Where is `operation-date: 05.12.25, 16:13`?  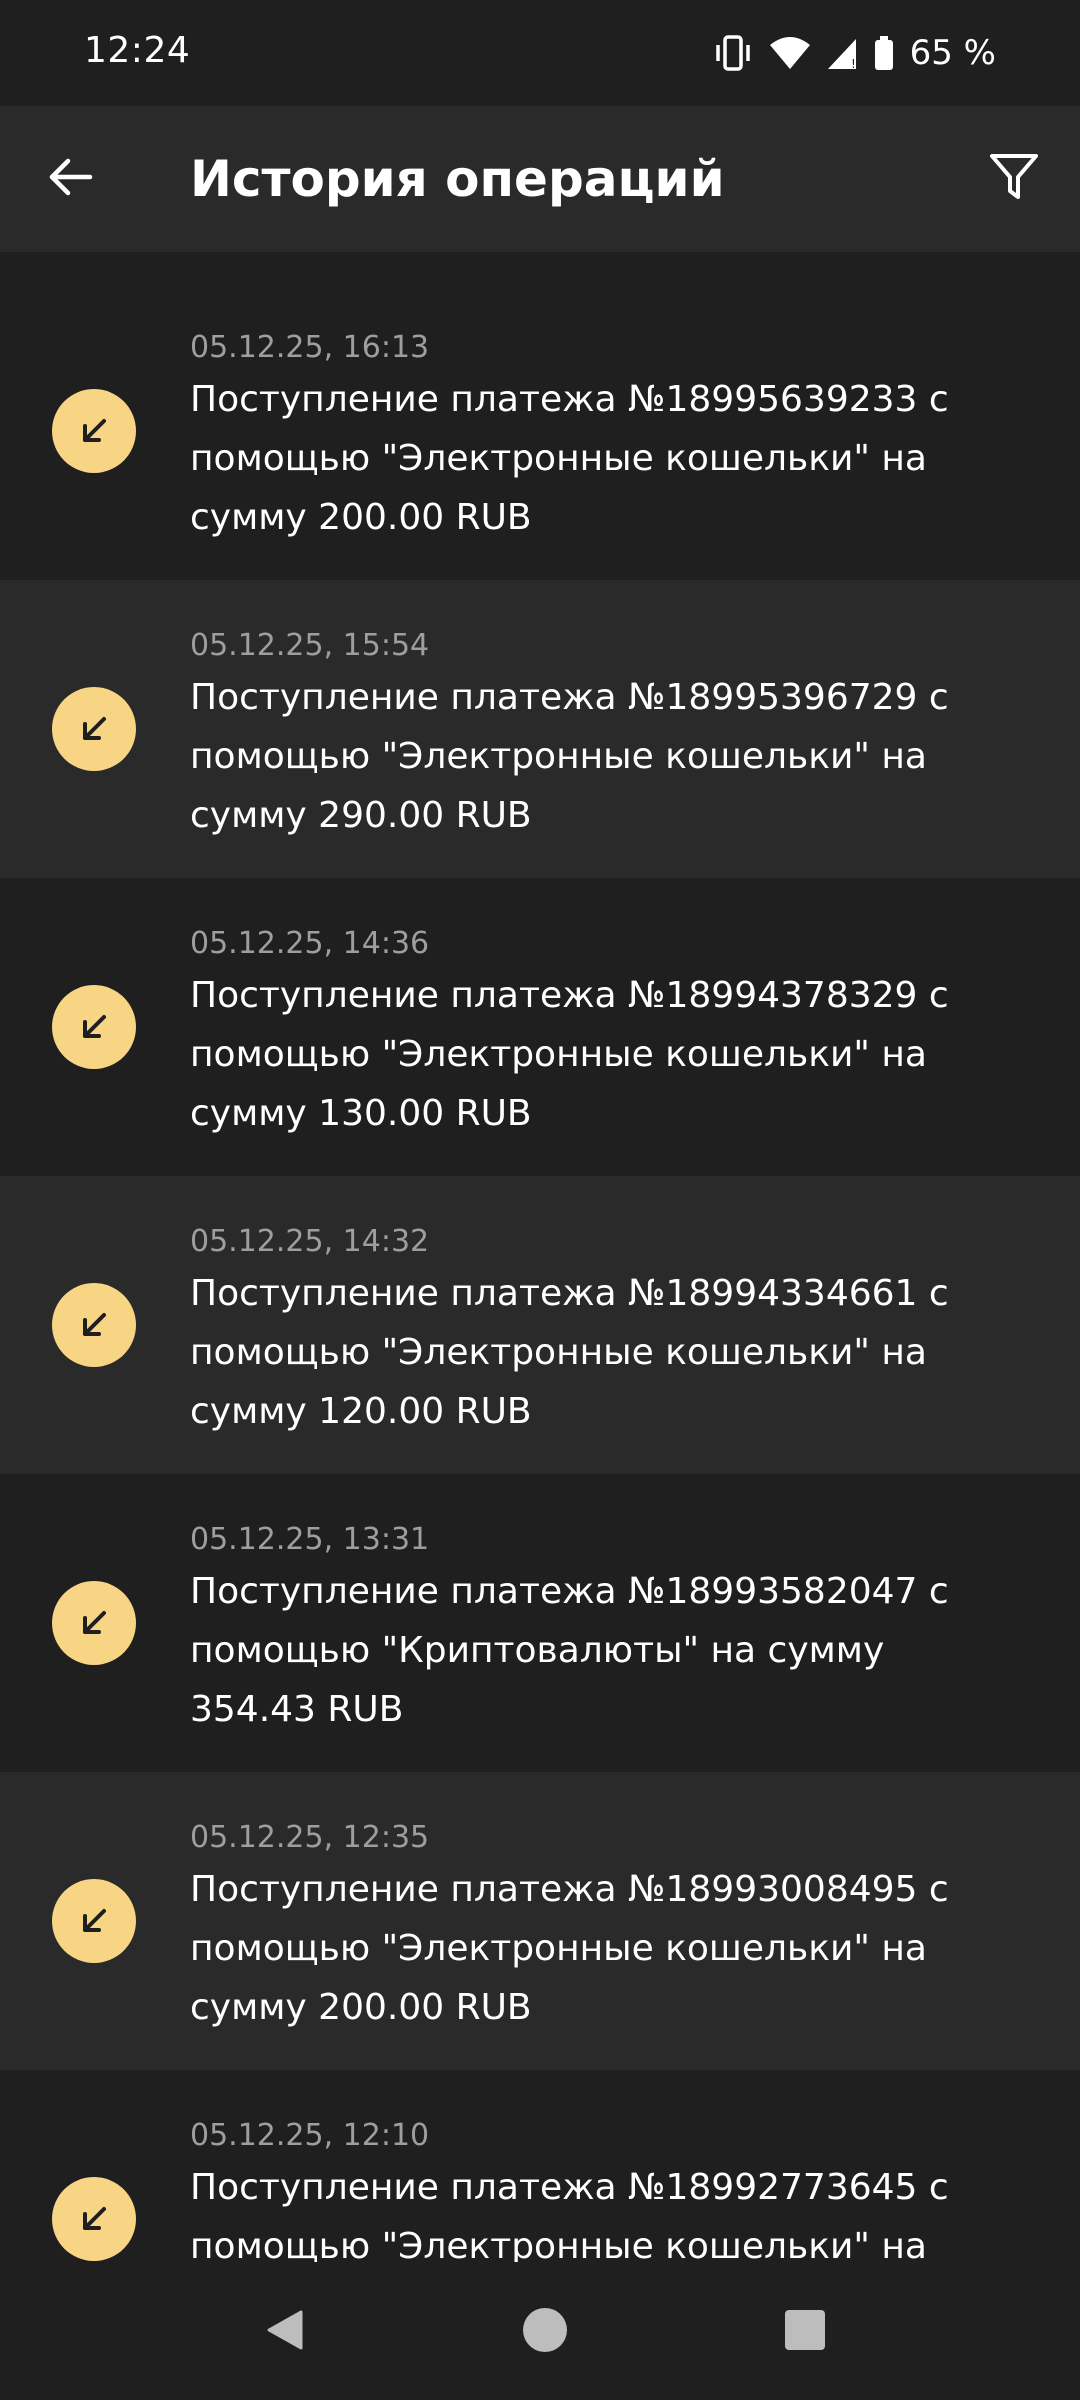 operation-date: 05.12.25, 16:13 is located at coordinates (310, 347).